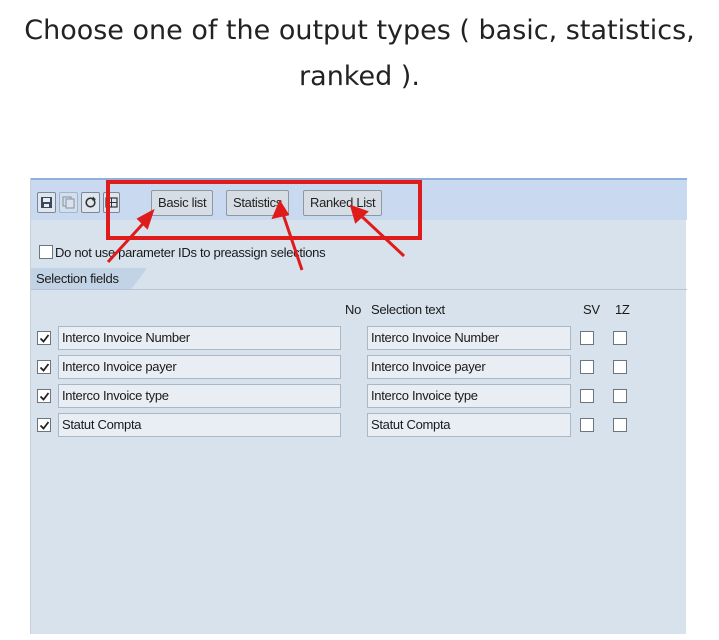  What do you see at coordinates (359, 289) in the screenshot?
I see `selection-divider` at bounding box center [359, 289].